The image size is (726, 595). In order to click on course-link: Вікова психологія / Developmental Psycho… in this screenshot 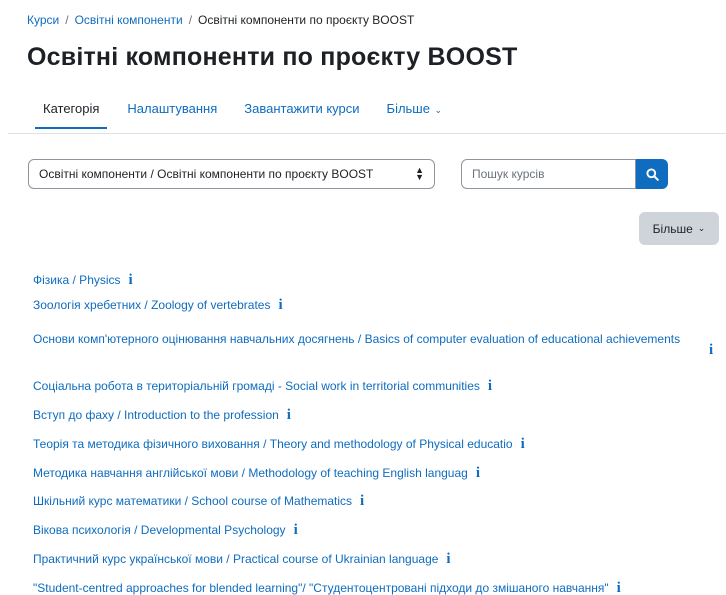, I will do `click(159, 530)`.